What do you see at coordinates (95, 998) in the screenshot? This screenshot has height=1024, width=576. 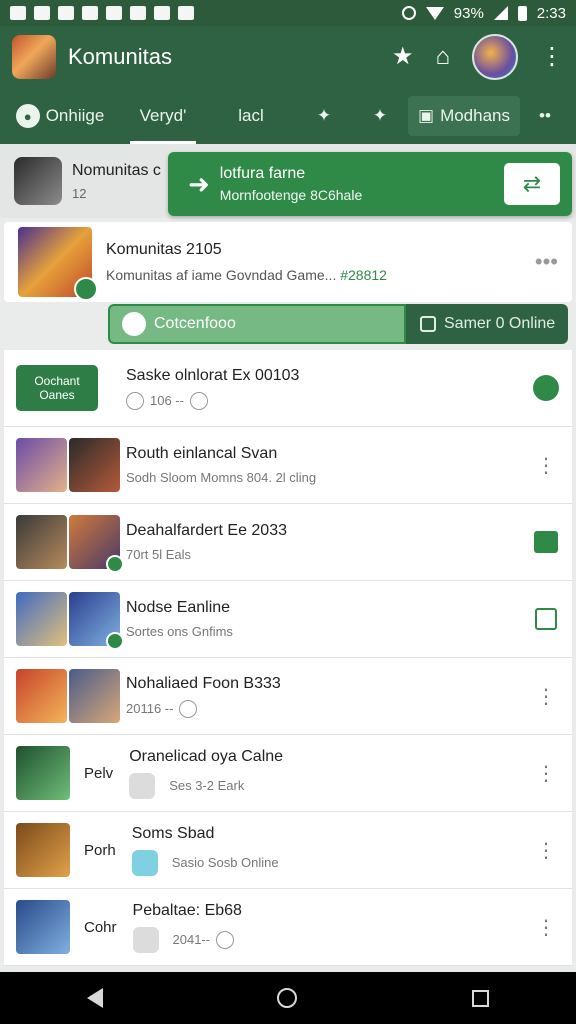 I see `back-icon` at bounding box center [95, 998].